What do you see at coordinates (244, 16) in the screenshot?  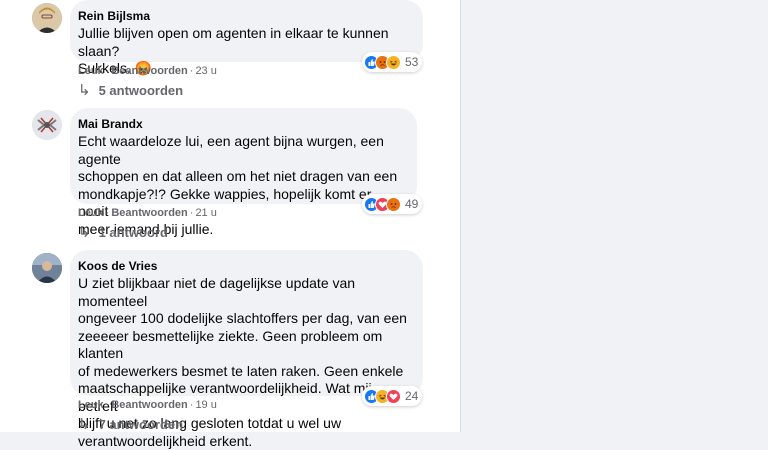 I see `comment-author: Rein Bijlsma` at bounding box center [244, 16].